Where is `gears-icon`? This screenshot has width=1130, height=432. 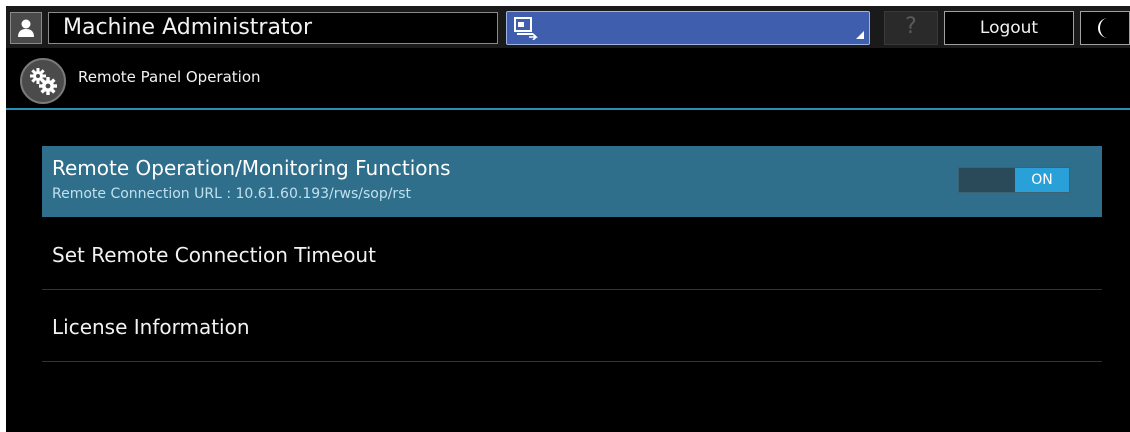 gears-icon is located at coordinates (43, 81).